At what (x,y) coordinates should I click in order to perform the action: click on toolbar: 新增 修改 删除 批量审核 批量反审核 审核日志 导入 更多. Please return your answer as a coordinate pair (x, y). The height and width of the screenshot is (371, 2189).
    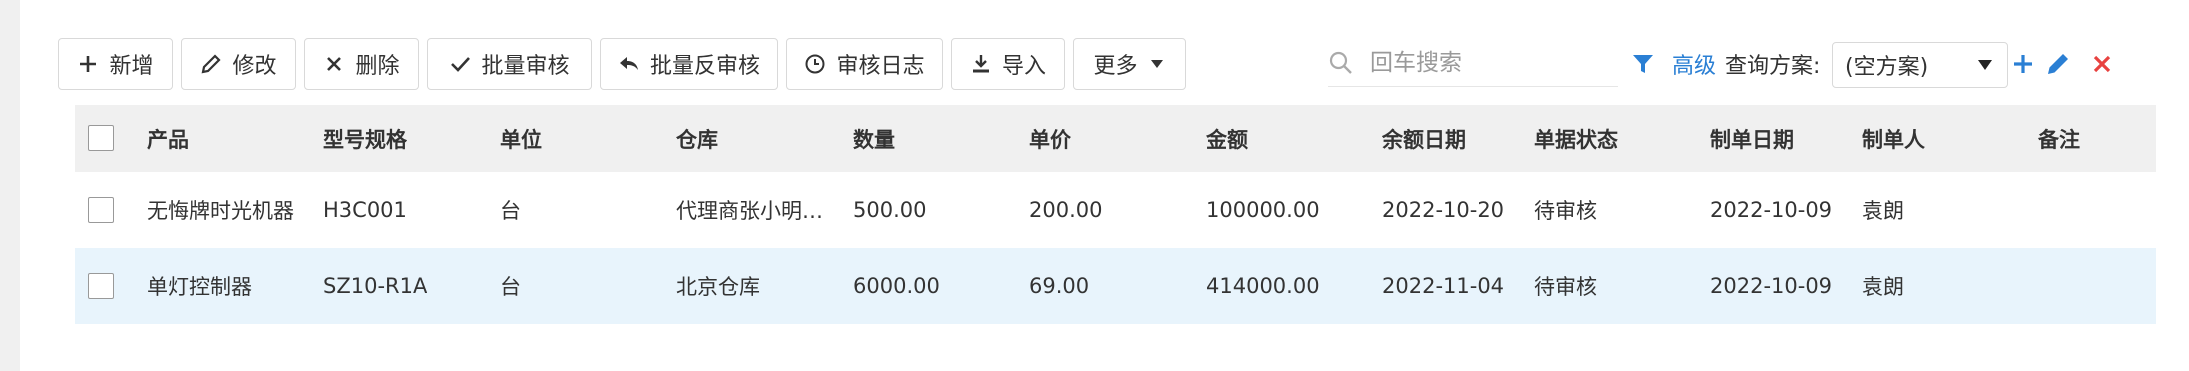
    Looking at the image, I should click on (626, 64).